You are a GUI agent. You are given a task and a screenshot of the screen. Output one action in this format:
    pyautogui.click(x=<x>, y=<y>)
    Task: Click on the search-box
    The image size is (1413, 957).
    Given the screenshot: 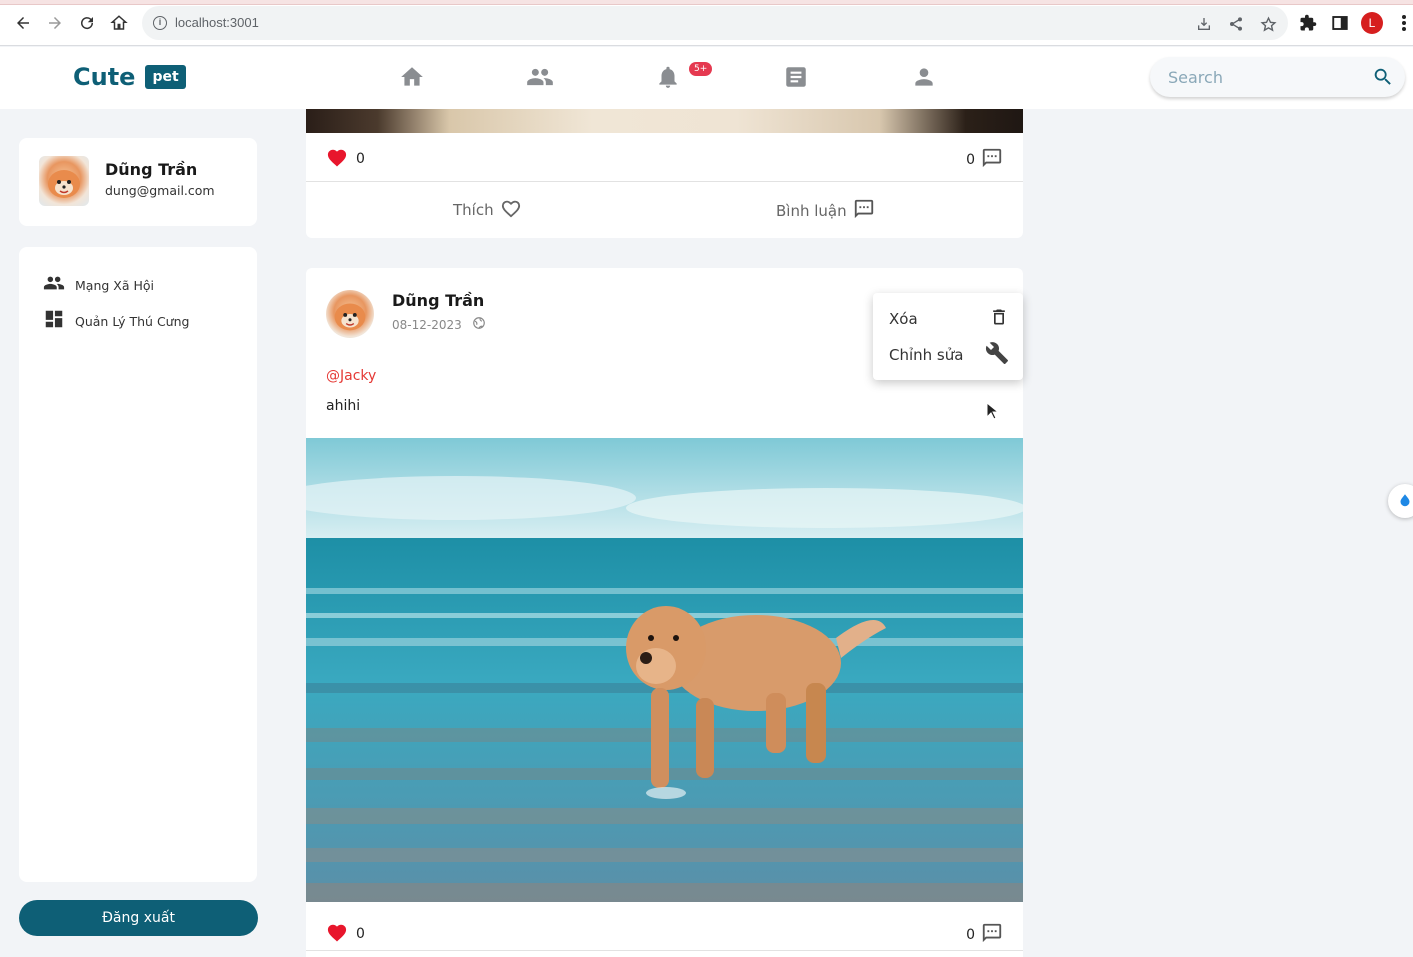 What is the action you would take?
    pyautogui.click(x=1277, y=77)
    